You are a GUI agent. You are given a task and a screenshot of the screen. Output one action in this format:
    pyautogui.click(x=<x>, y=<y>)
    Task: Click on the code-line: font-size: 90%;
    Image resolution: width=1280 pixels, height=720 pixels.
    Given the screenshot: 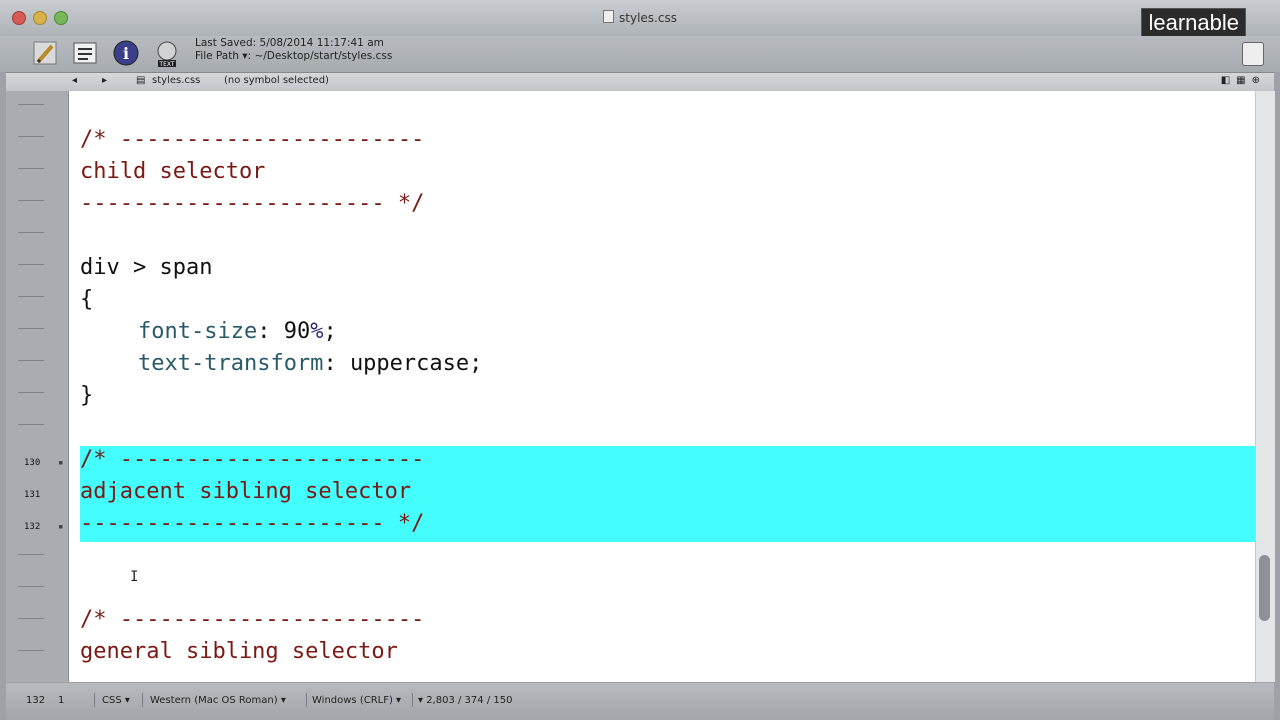 What is the action you would take?
    pyautogui.click(x=237, y=331)
    